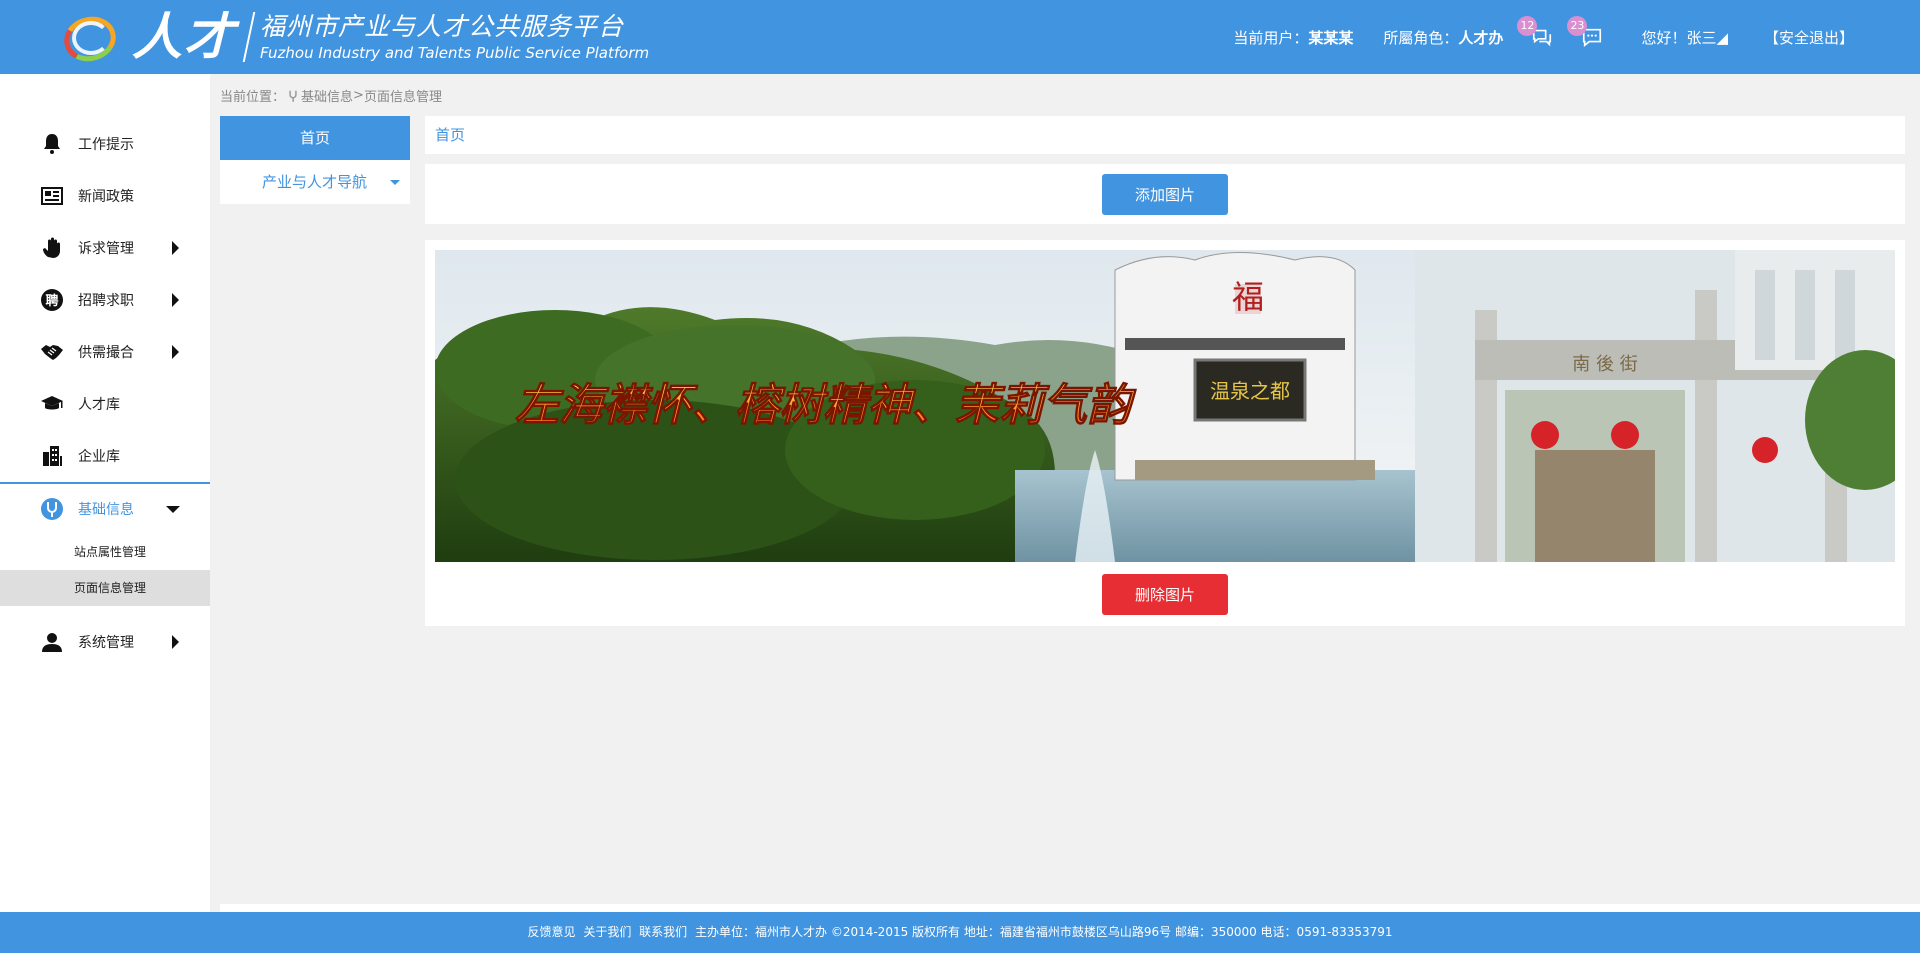 The width and height of the screenshot is (1920, 953). Describe the element at coordinates (52, 642) in the screenshot. I see `user-icon` at that location.